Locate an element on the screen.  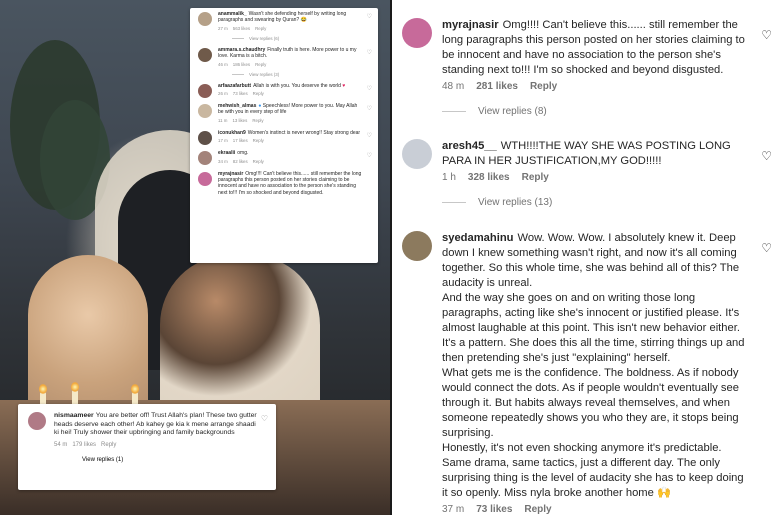
view-replies-label: View replies (8) is located at coordinates (512, 111).